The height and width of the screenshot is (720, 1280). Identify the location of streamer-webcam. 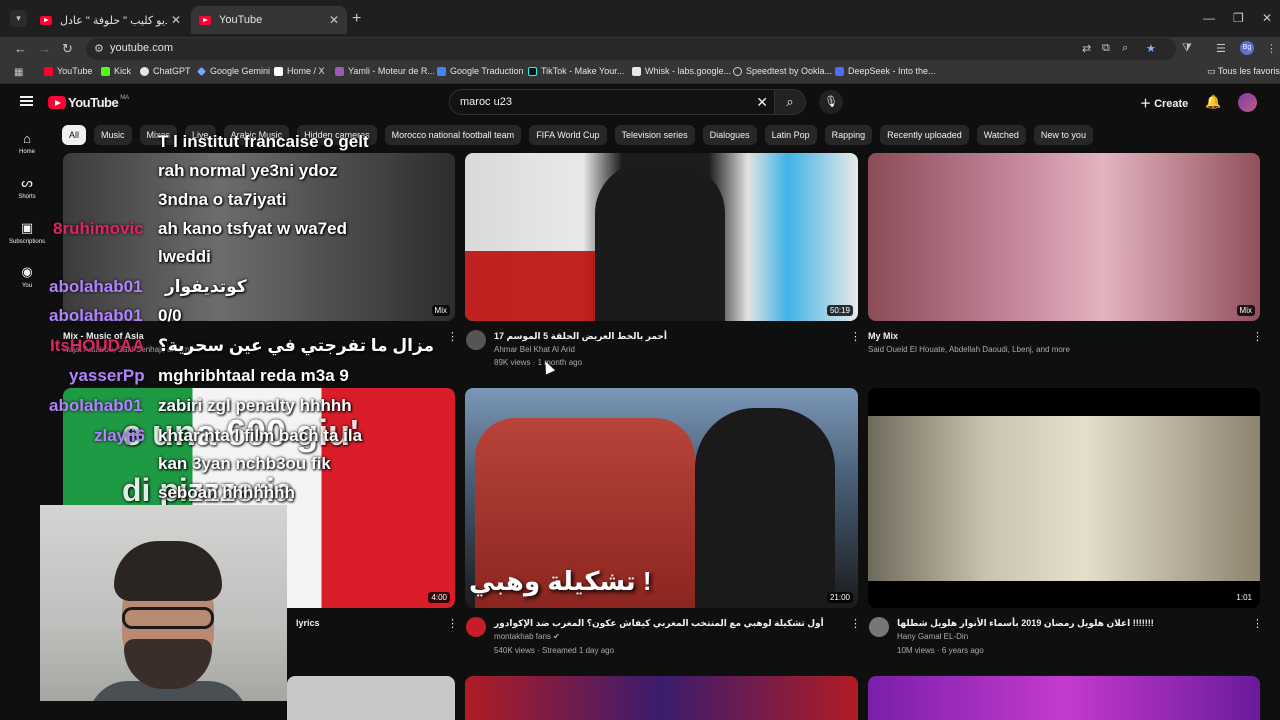
(163, 603).